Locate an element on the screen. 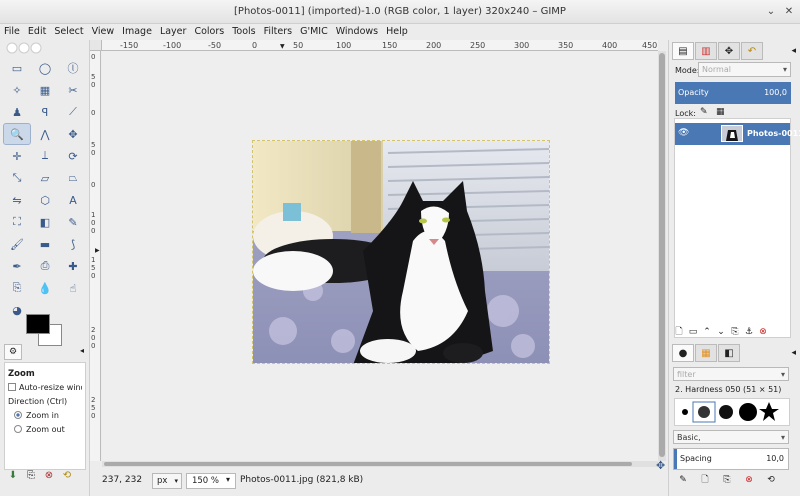 This screenshot has height=496, width=800. scissors-icon: ✂ is located at coordinates (73, 90).